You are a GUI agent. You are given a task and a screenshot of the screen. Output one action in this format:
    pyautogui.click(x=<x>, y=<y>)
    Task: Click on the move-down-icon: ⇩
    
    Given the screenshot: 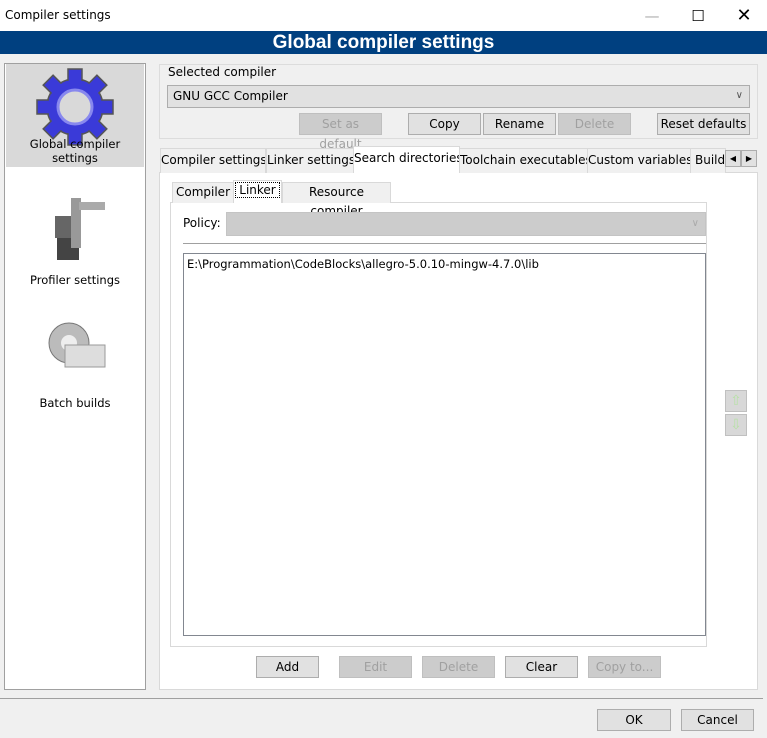 What is the action you would take?
    pyautogui.click(x=736, y=425)
    